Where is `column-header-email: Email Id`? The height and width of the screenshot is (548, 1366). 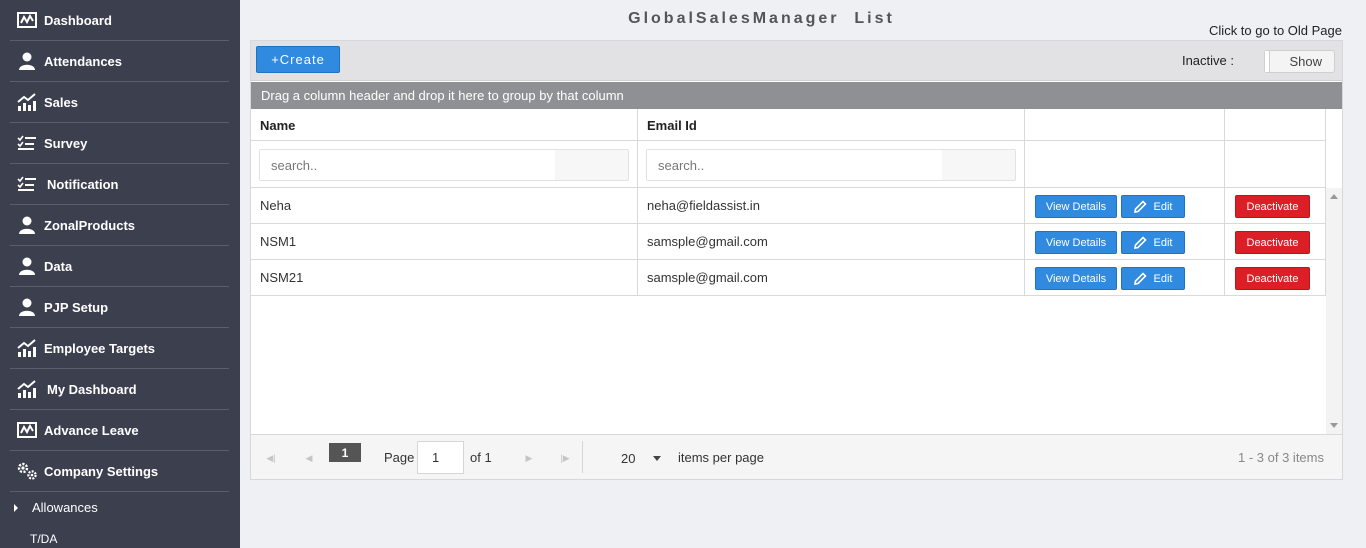
column-header-email: Email Id is located at coordinates (831, 125).